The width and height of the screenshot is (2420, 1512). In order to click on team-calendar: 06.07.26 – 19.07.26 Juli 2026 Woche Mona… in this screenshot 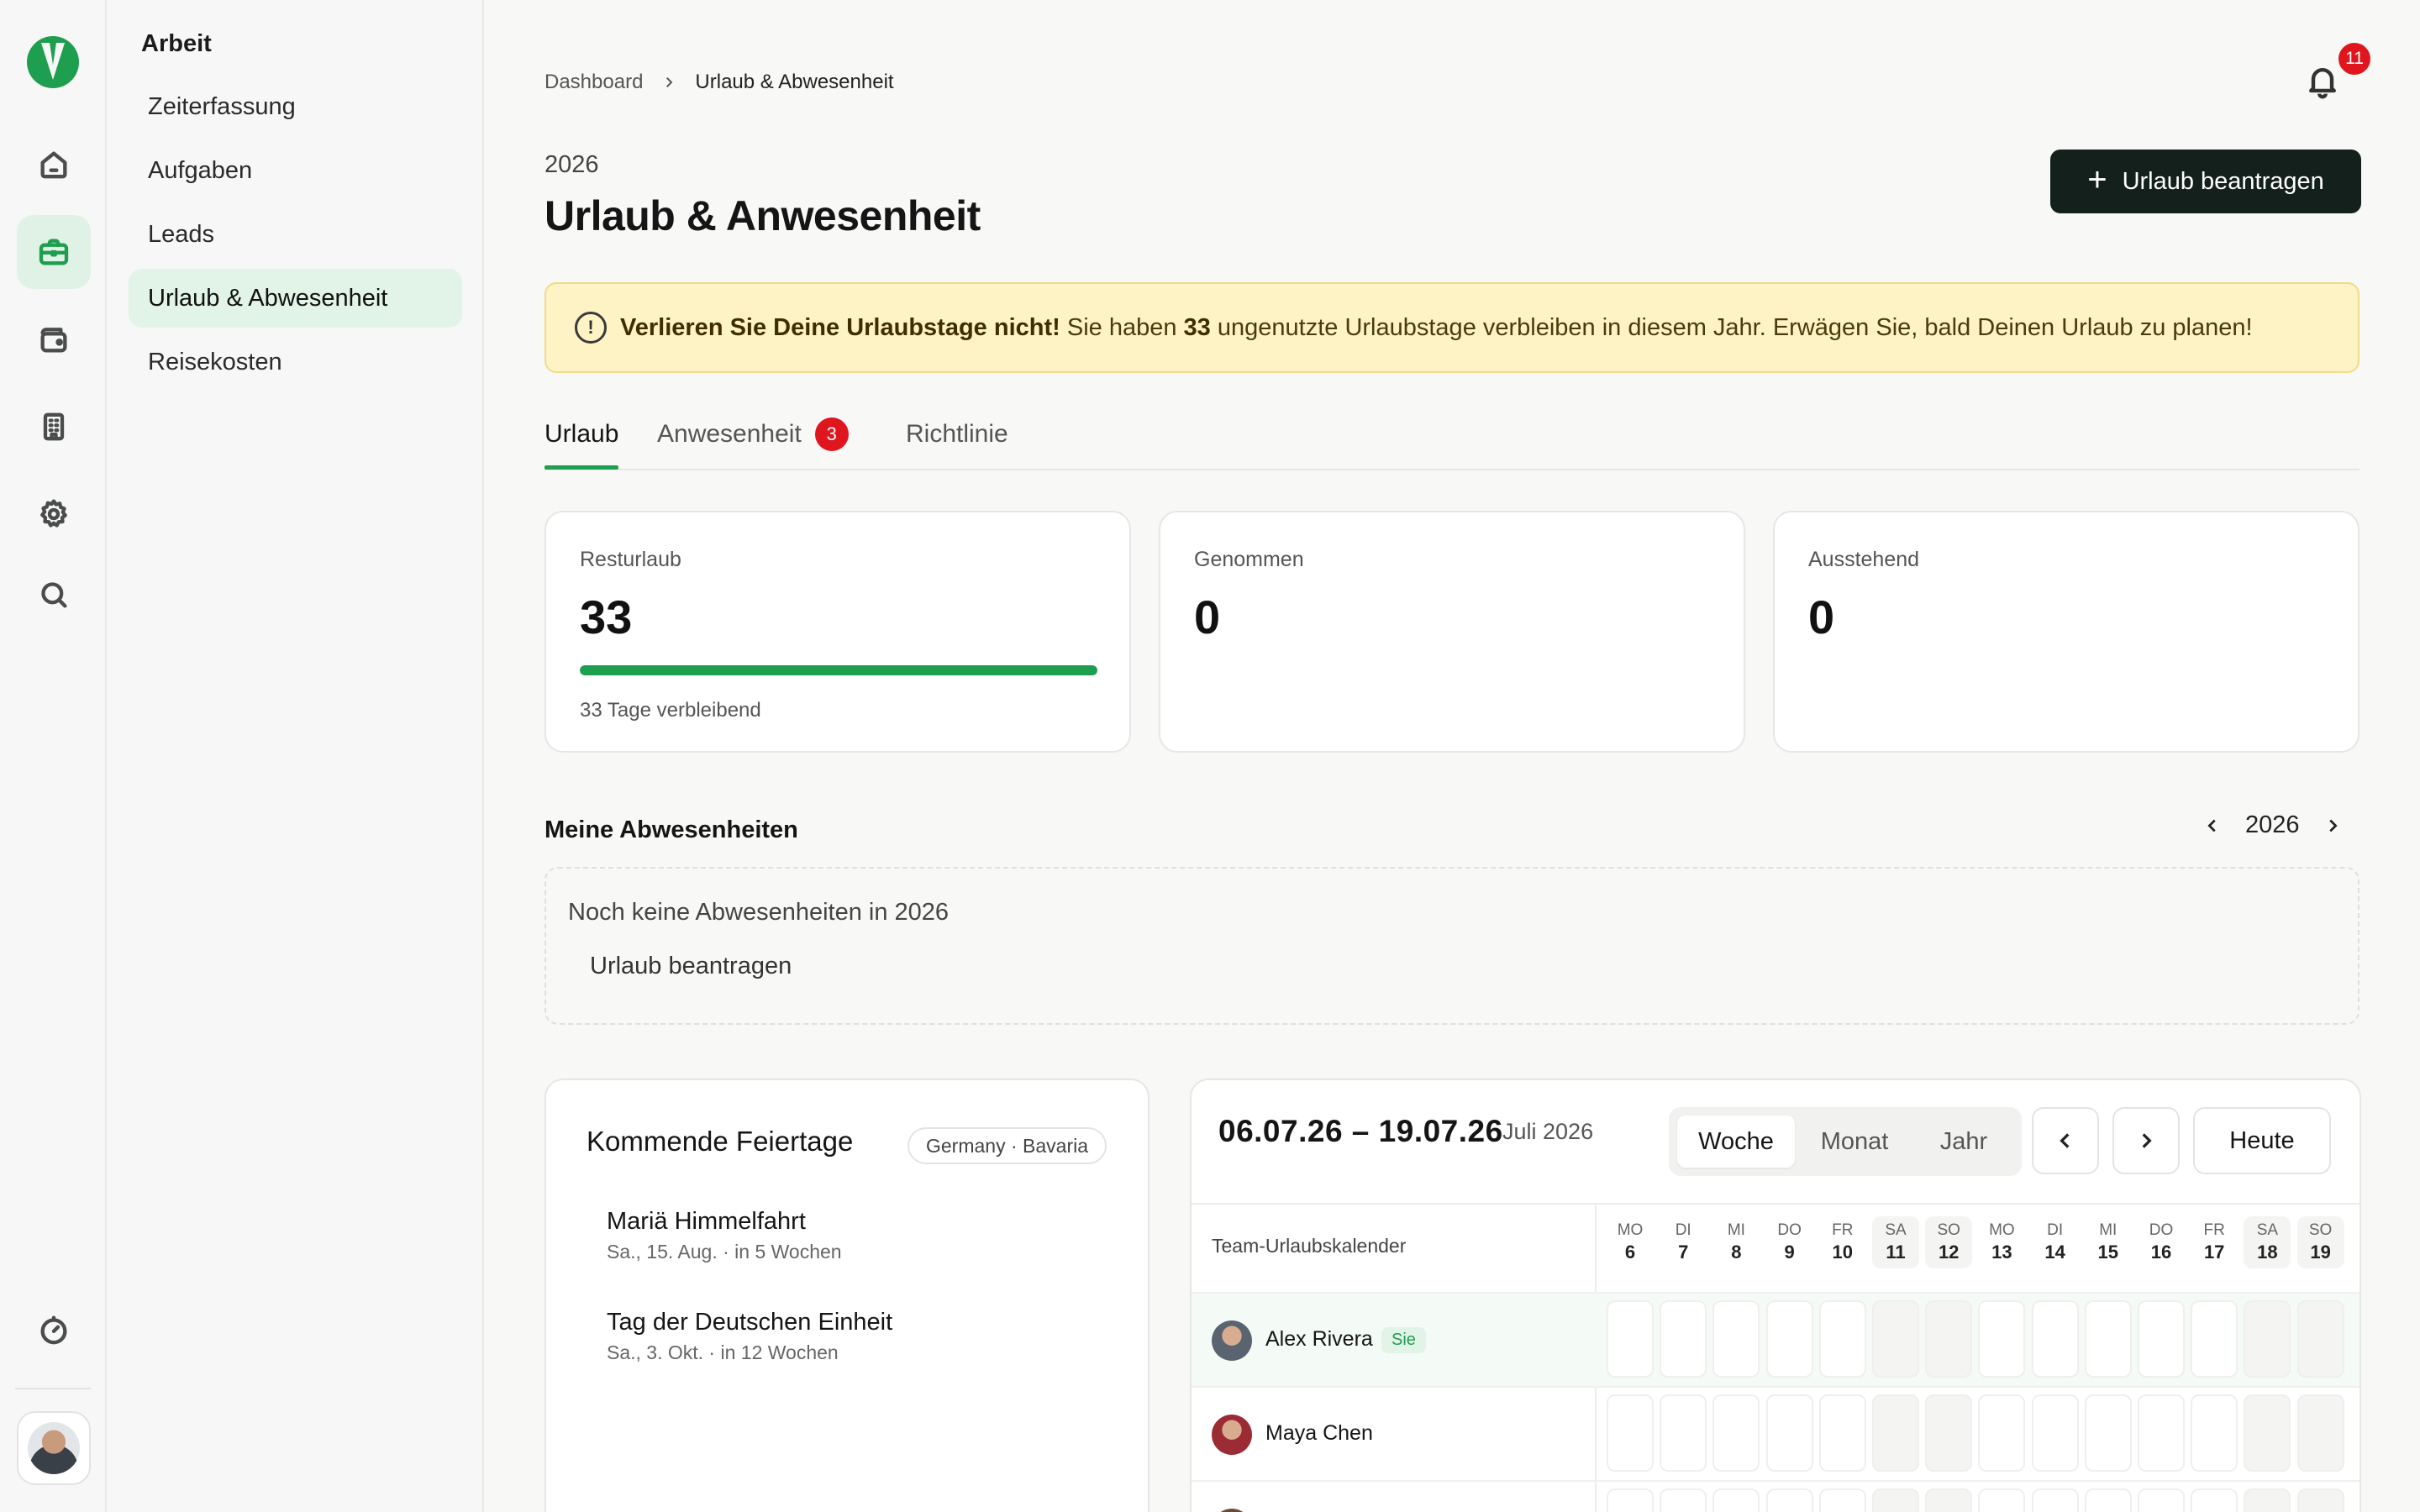, I will do `click(1775, 1295)`.